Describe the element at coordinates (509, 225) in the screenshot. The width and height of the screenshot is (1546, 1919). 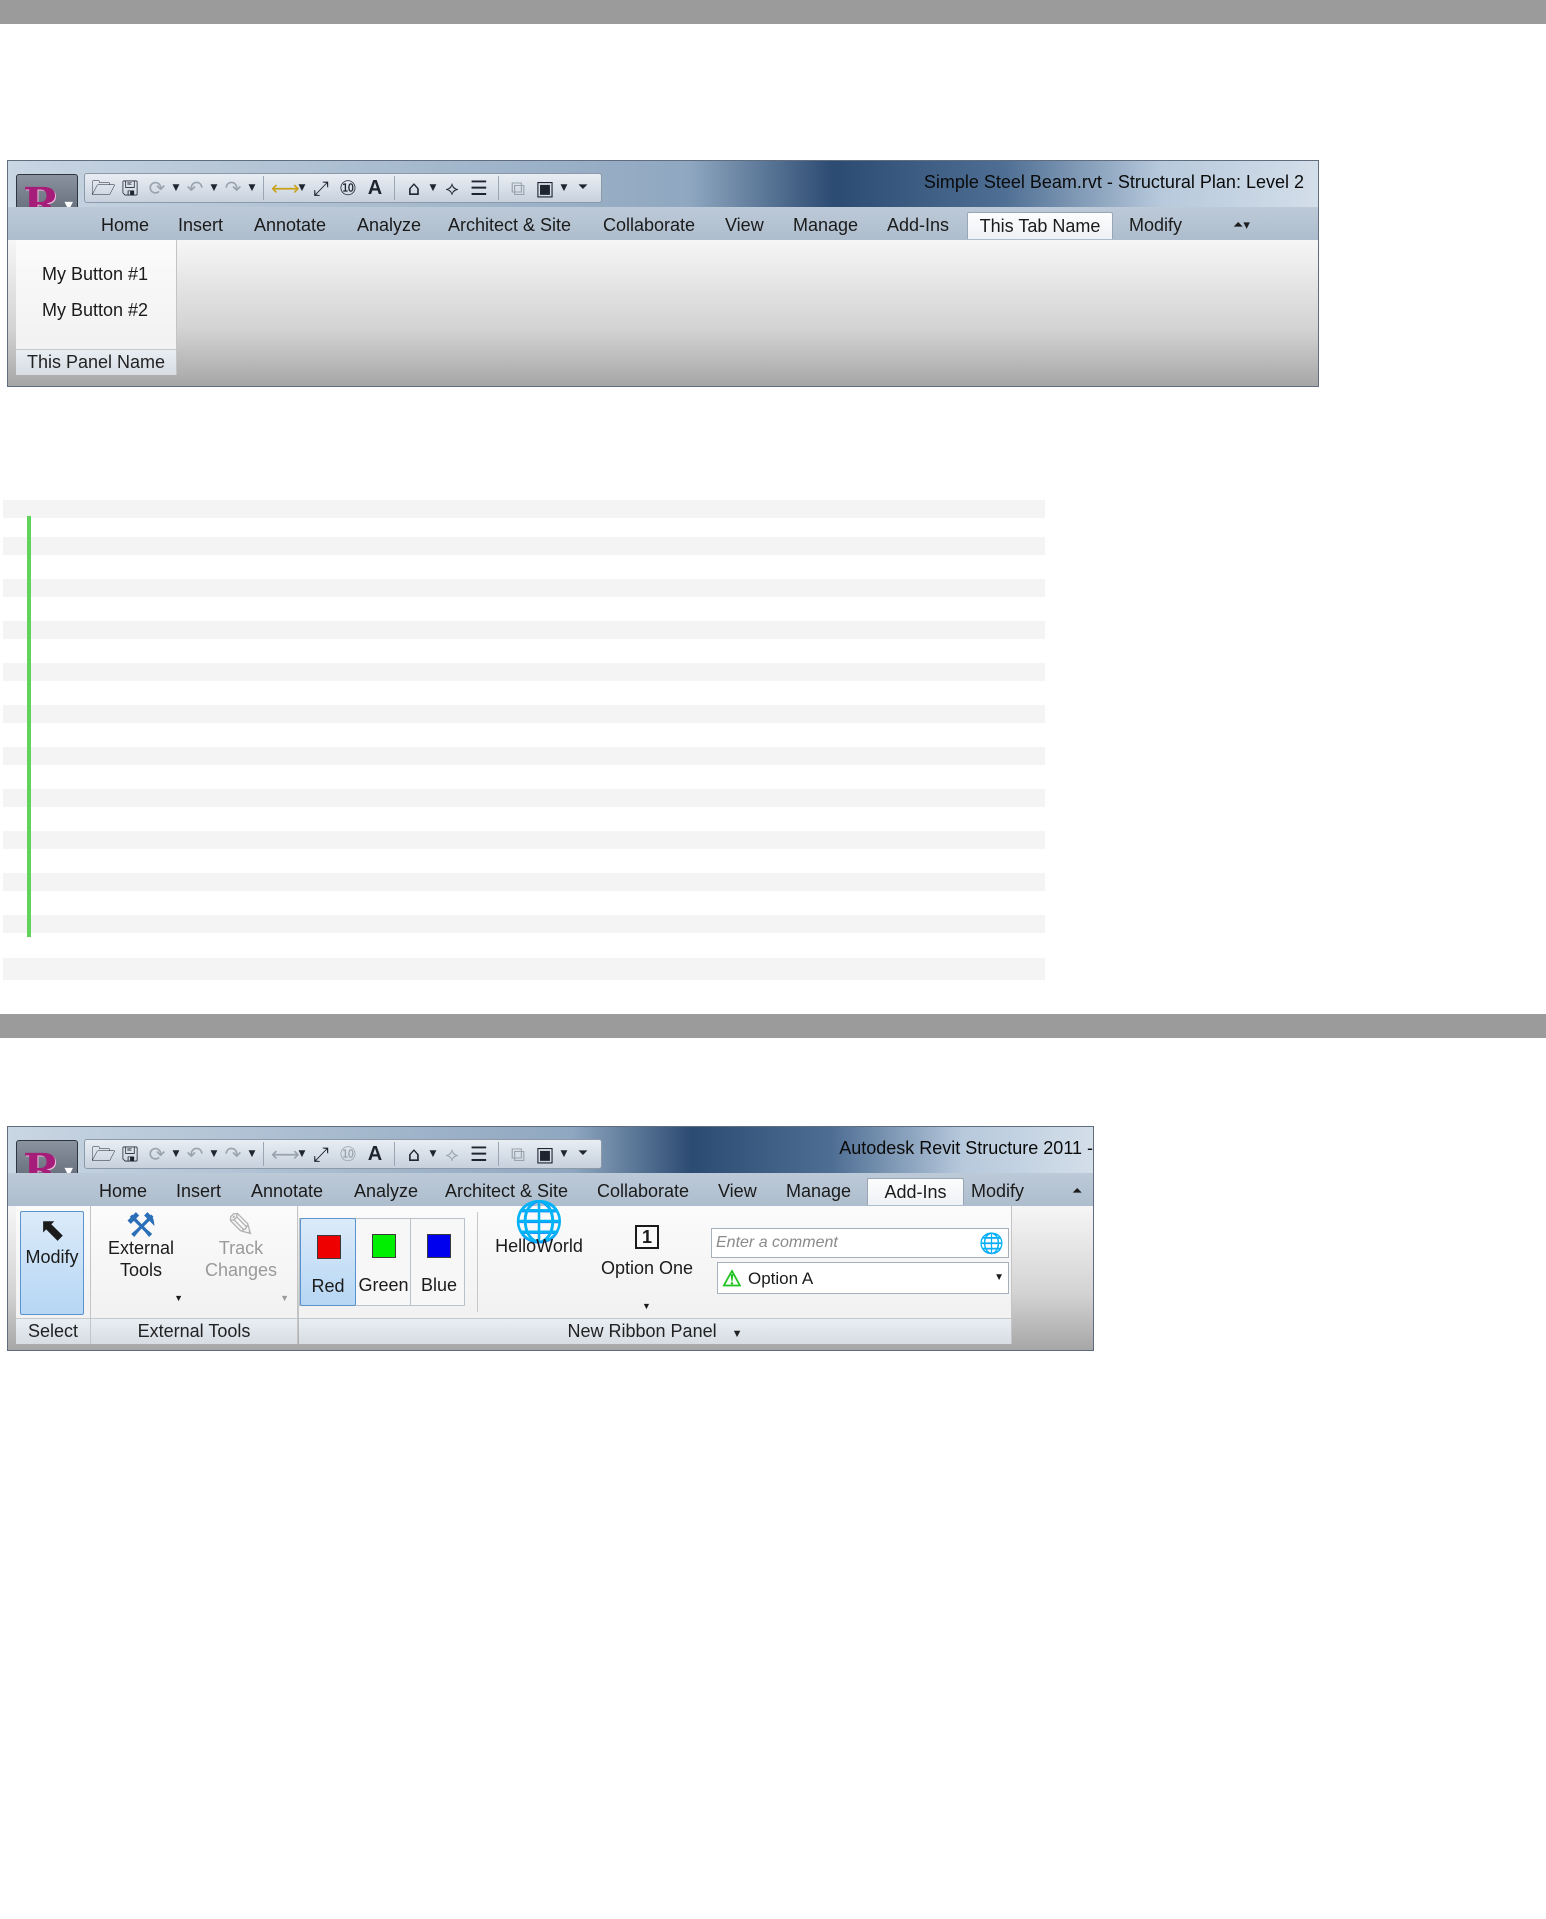
I see `tab-architect-site: Architect & Site` at that location.